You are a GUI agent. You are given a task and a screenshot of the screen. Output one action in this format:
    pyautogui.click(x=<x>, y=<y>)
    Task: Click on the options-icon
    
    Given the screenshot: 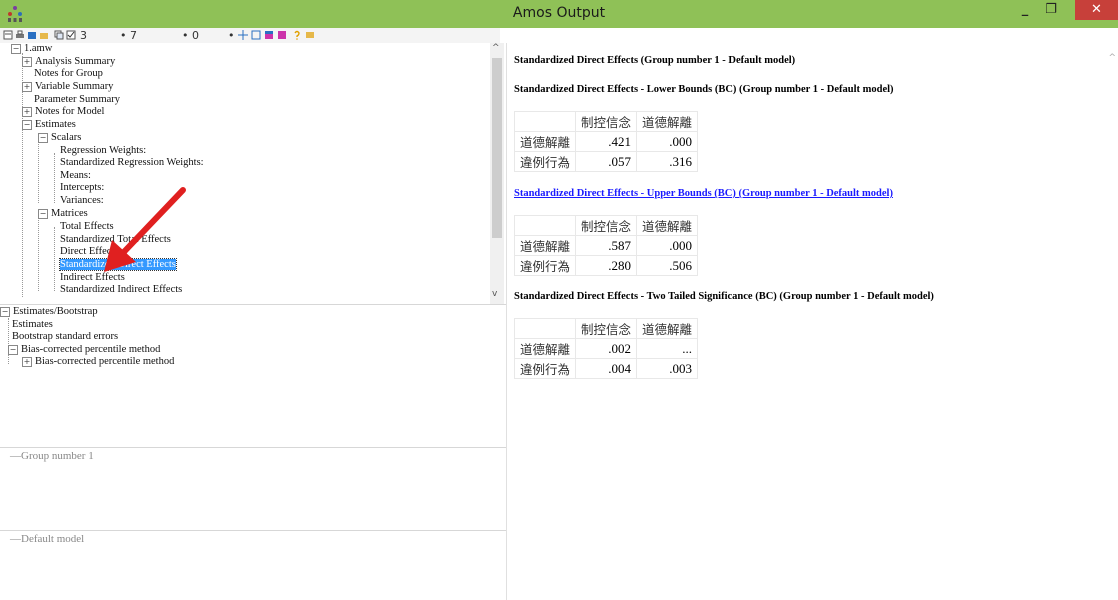 What is the action you would take?
    pyautogui.click(x=71, y=35)
    